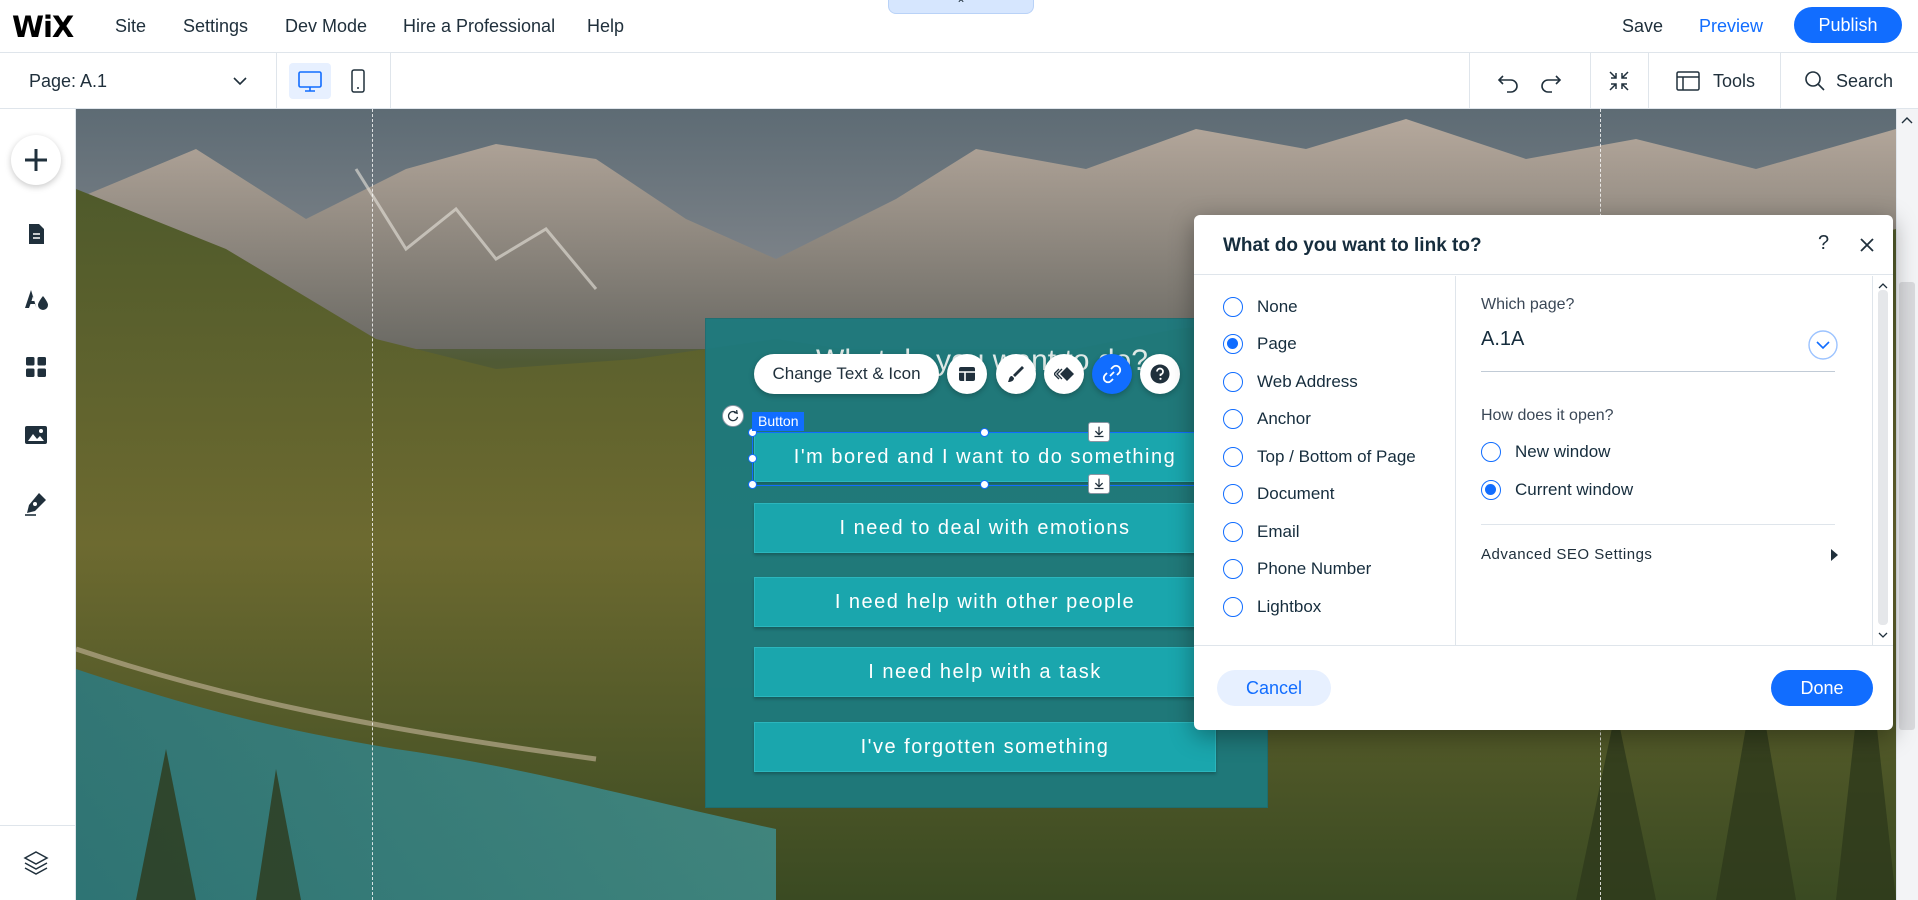 The width and height of the screenshot is (1918, 900). Describe the element at coordinates (1658, 524) in the screenshot. I see `divider` at that location.